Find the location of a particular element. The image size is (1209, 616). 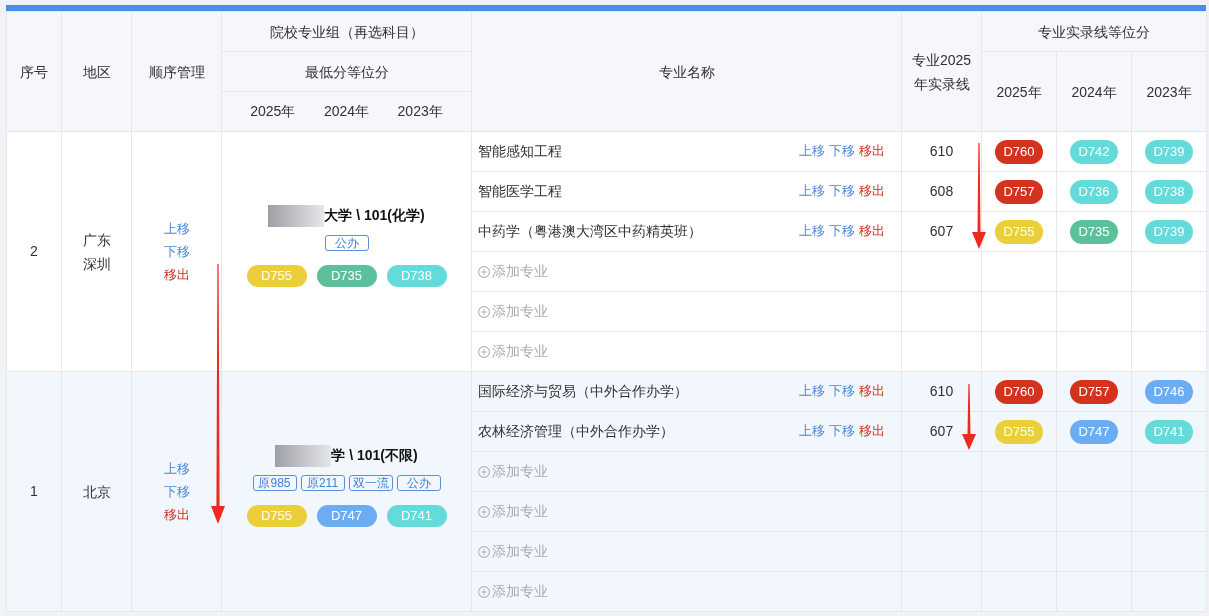

school-group-name: 大学 \ 101(化学) is located at coordinates (374, 215).